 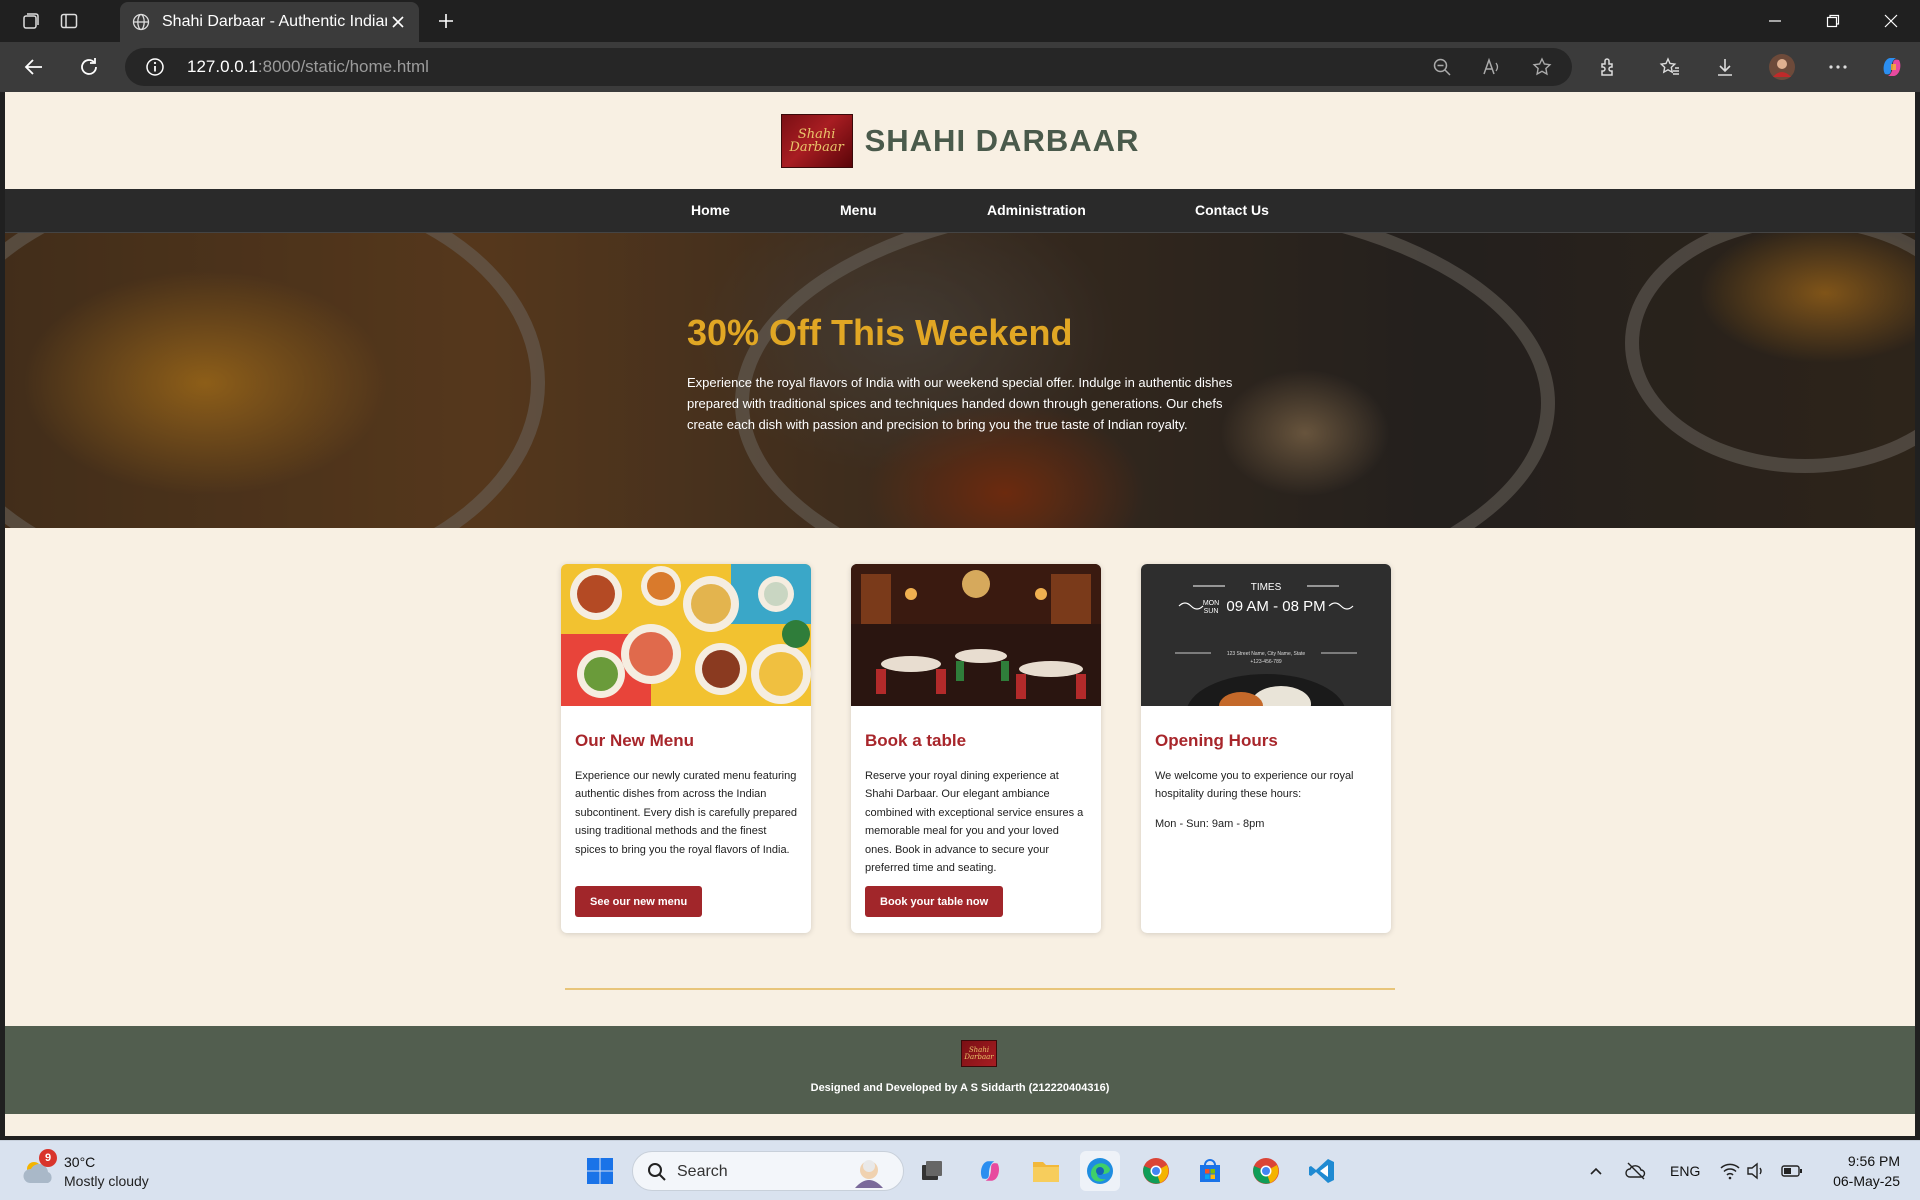 What do you see at coordinates (1210, 824) in the screenshot?
I see `hours-text: Mon - Sun: 9am - 8pm` at bounding box center [1210, 824].